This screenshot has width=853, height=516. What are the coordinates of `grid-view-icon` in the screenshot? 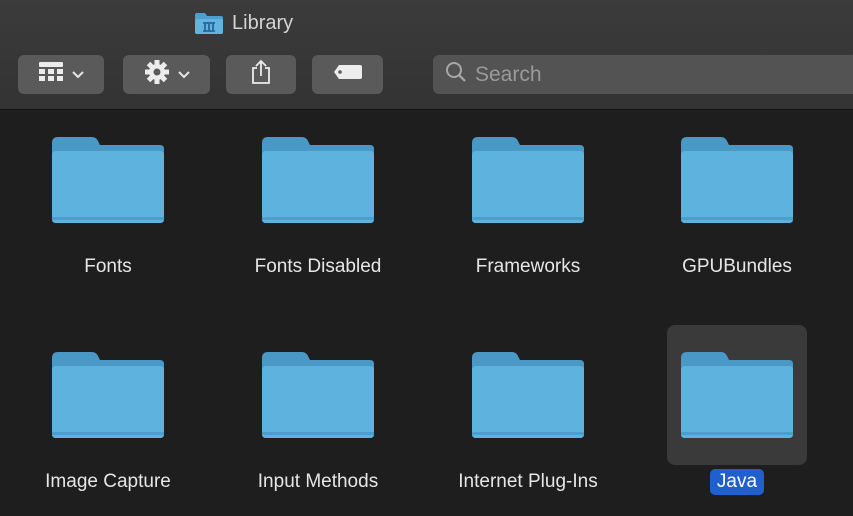 It's located at (51, 74).